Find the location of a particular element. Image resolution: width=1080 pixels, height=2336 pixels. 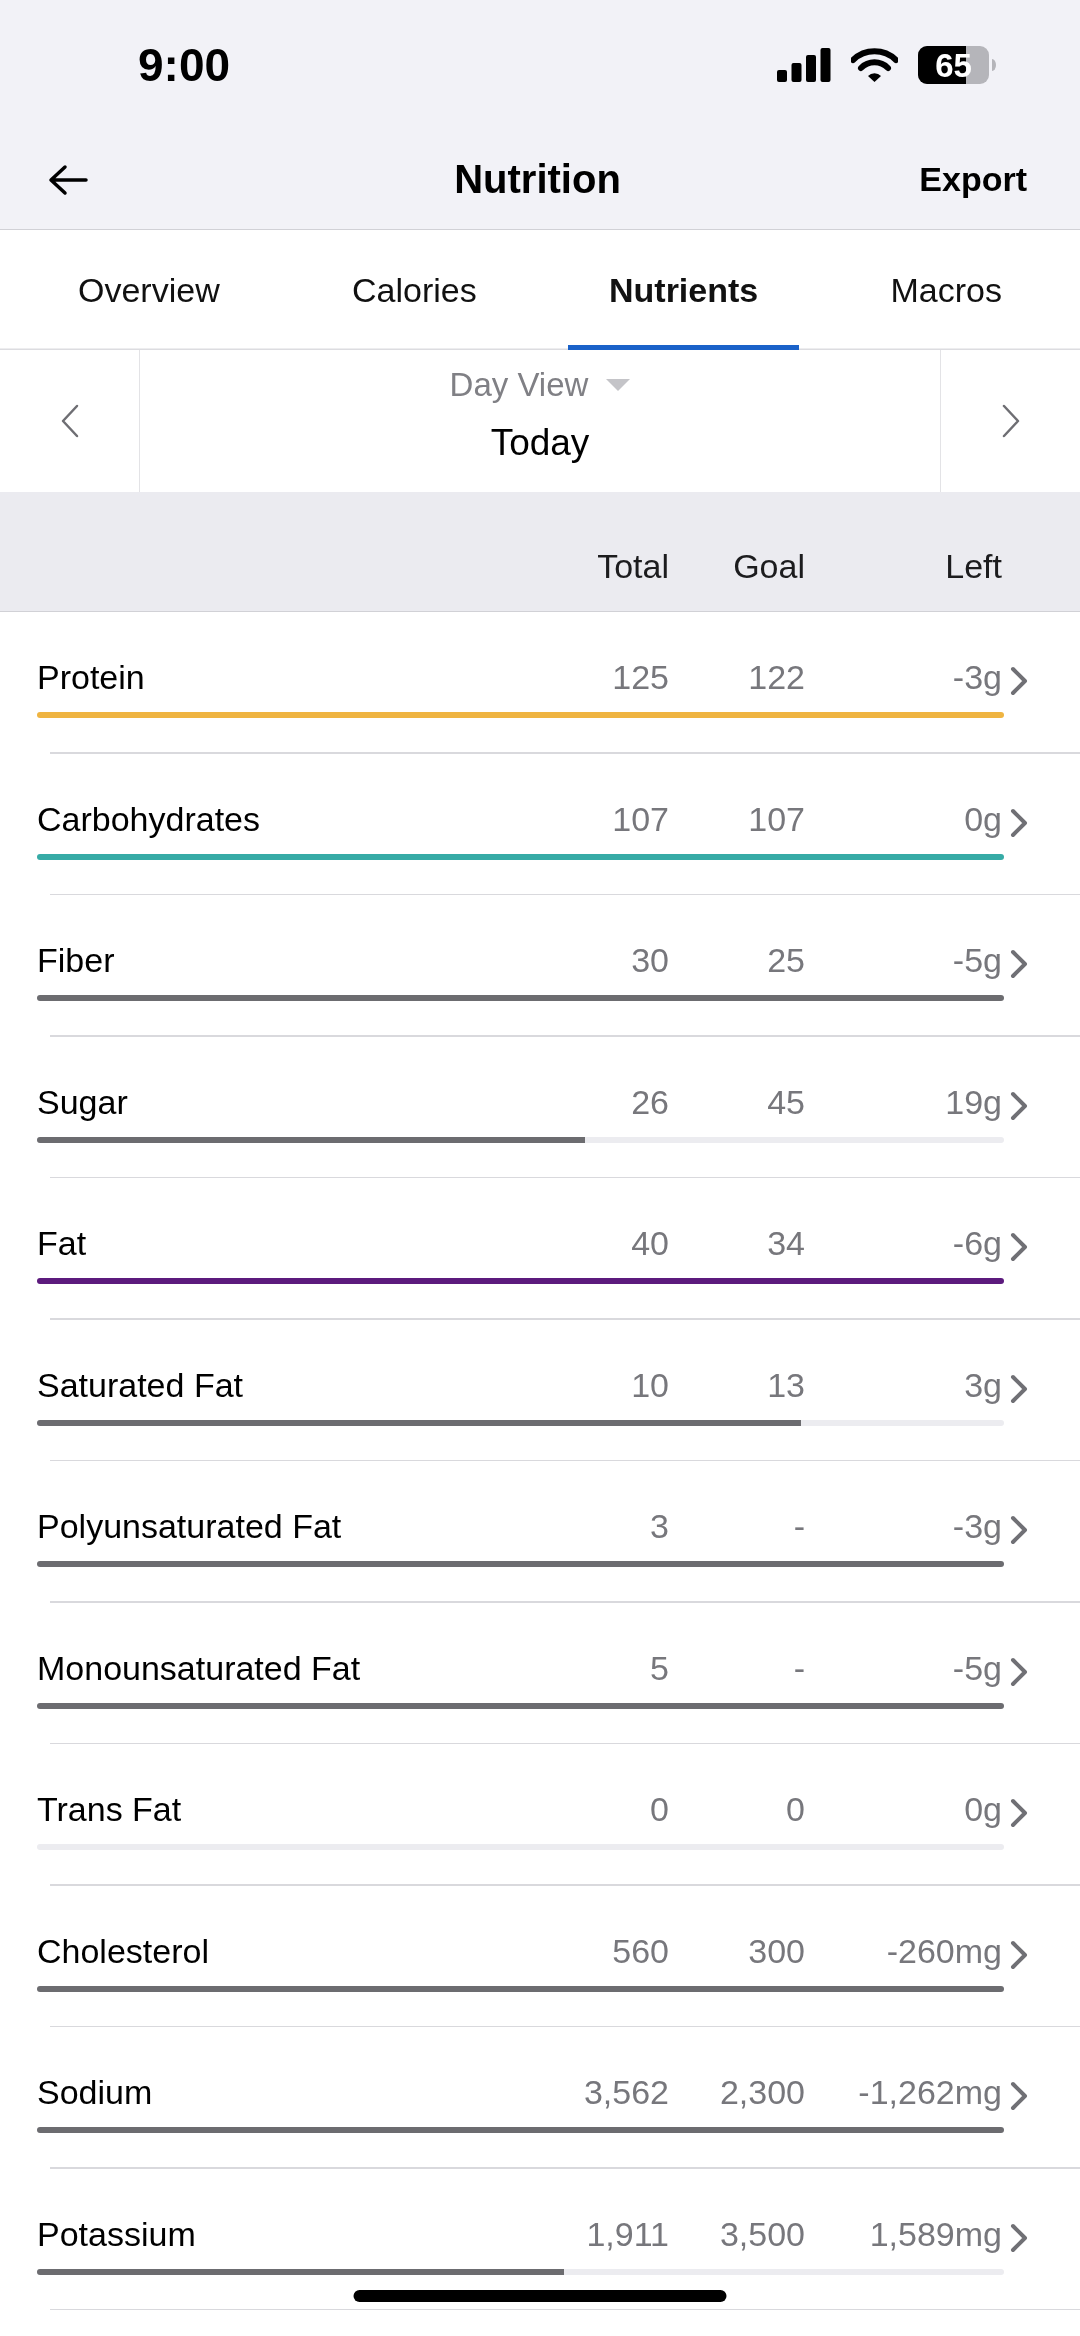

nutrient-name: Sodium is located at coordinates (95, 2092).